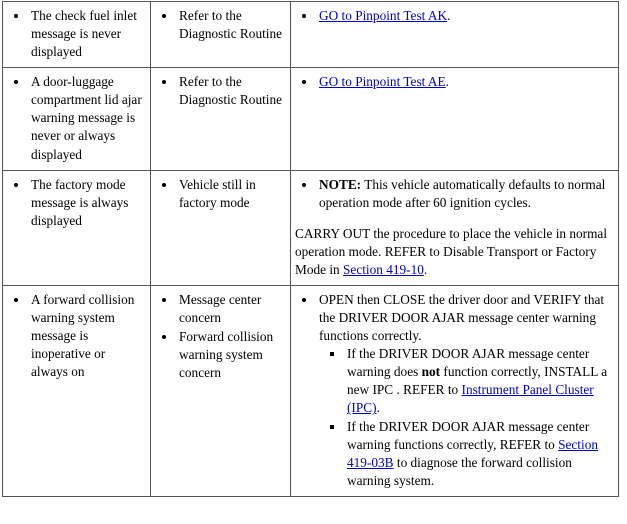 The height and width of the screenshot is (524, 627). Describe the element at coordinates (230, 355) in the screenshot. I see `list-item: Forward collision warning system concern` at that location.